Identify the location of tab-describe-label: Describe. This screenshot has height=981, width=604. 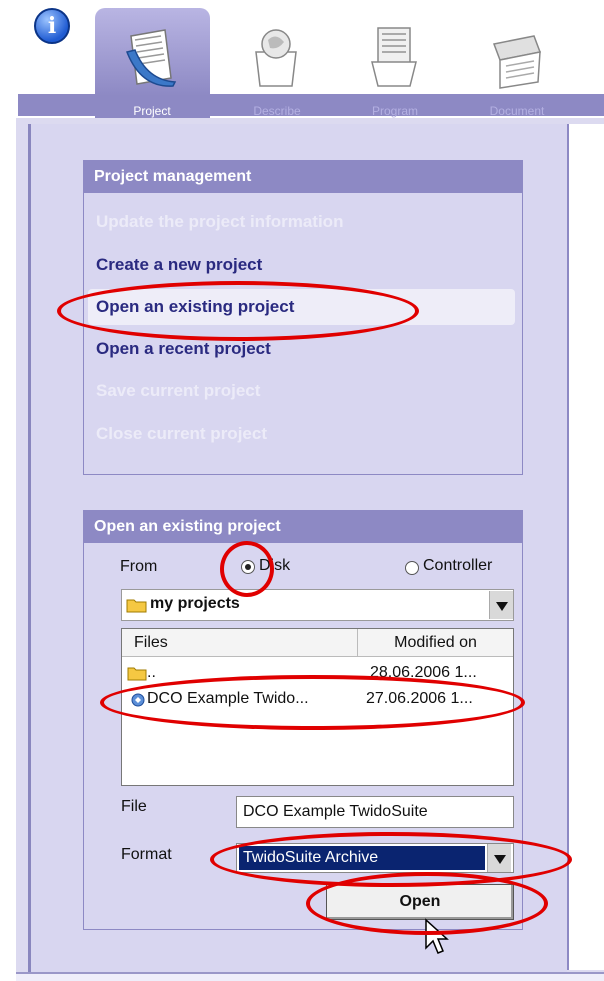
(277, 111).